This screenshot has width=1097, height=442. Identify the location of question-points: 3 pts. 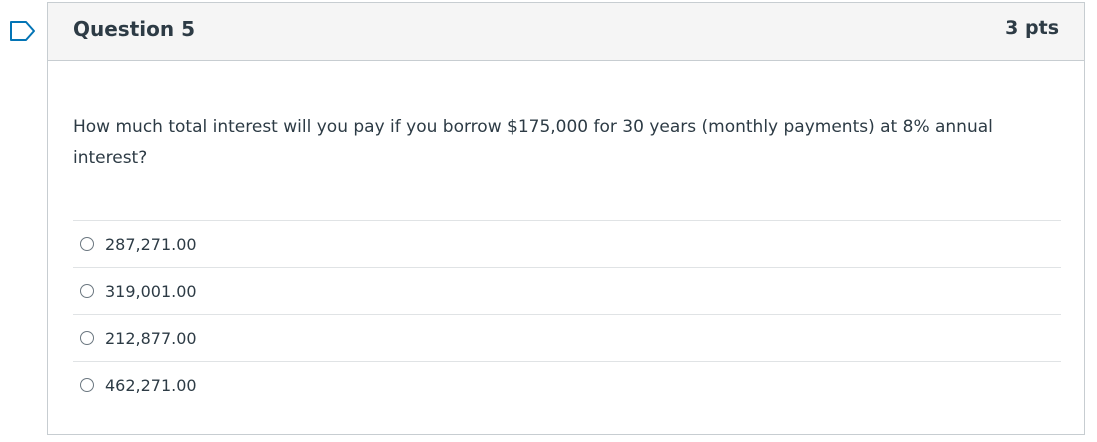
(1032, 28).